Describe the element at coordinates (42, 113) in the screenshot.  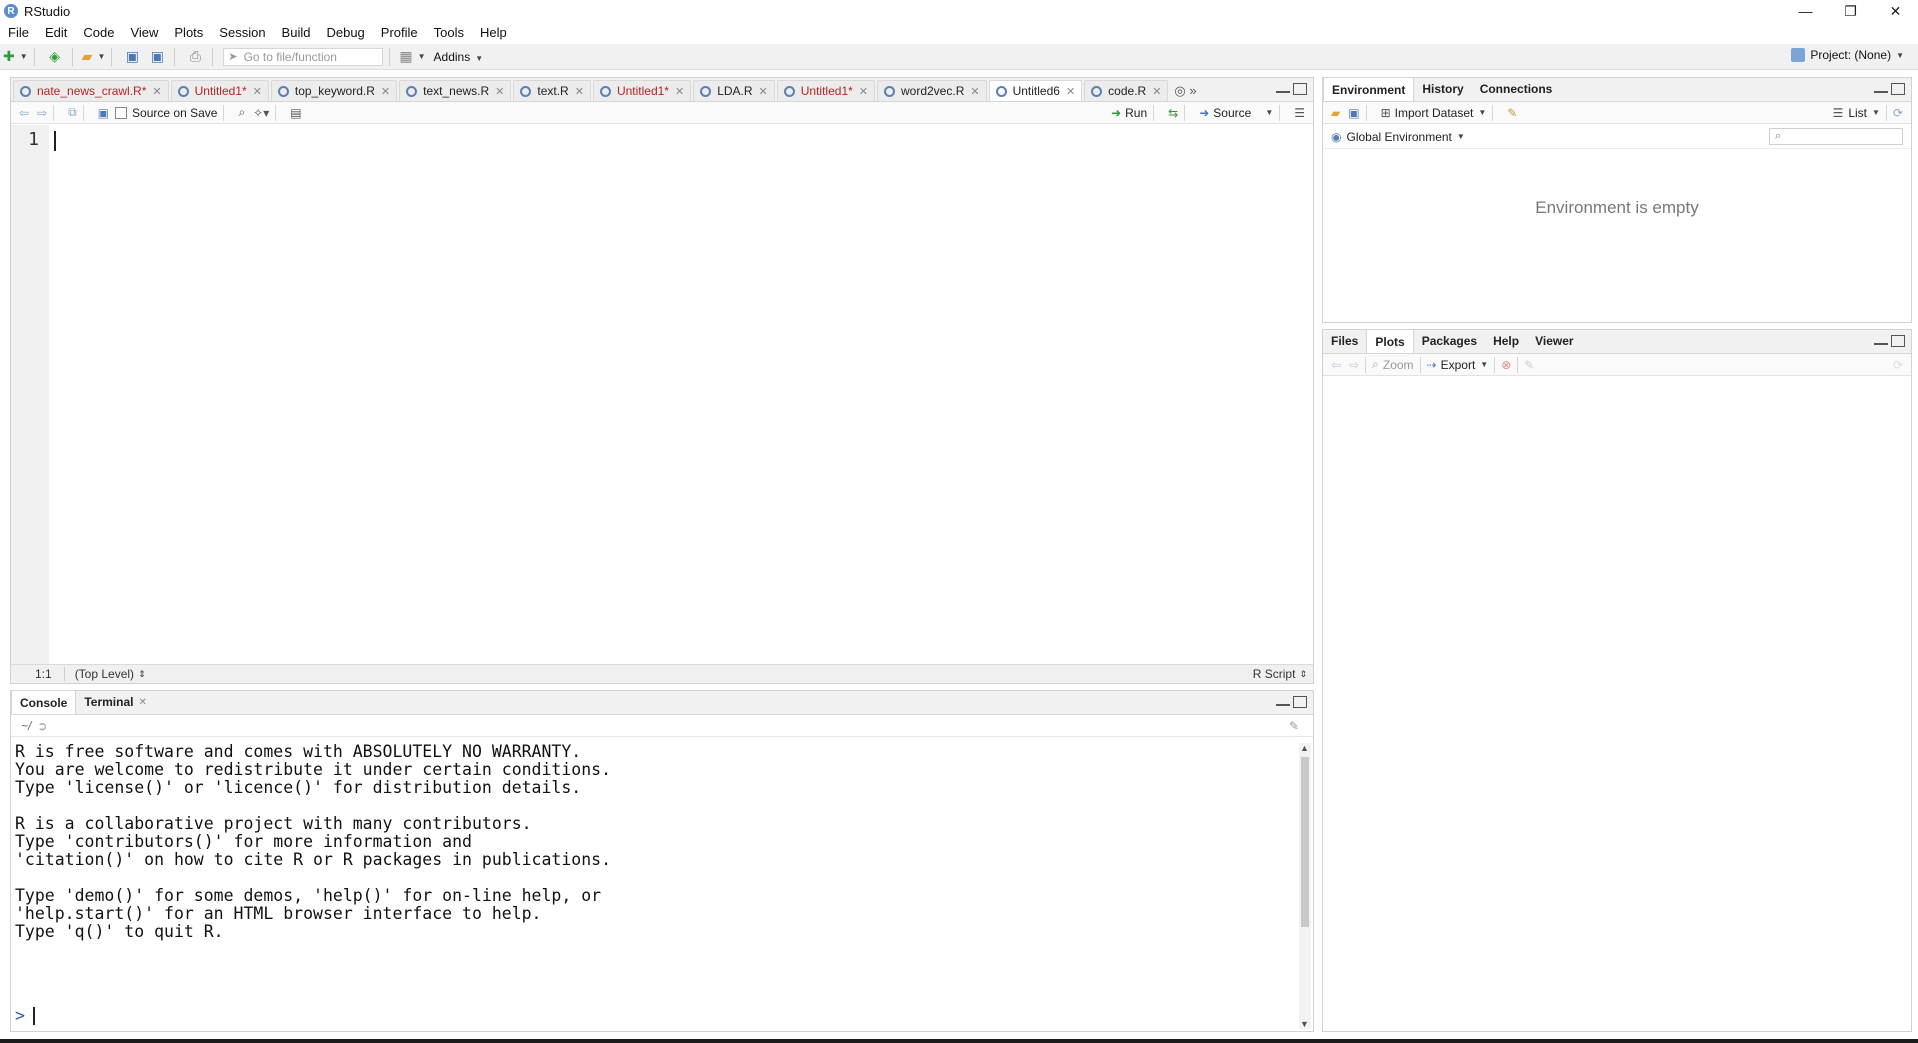
I see `forward-arrow-icon: ⇨` at that location.